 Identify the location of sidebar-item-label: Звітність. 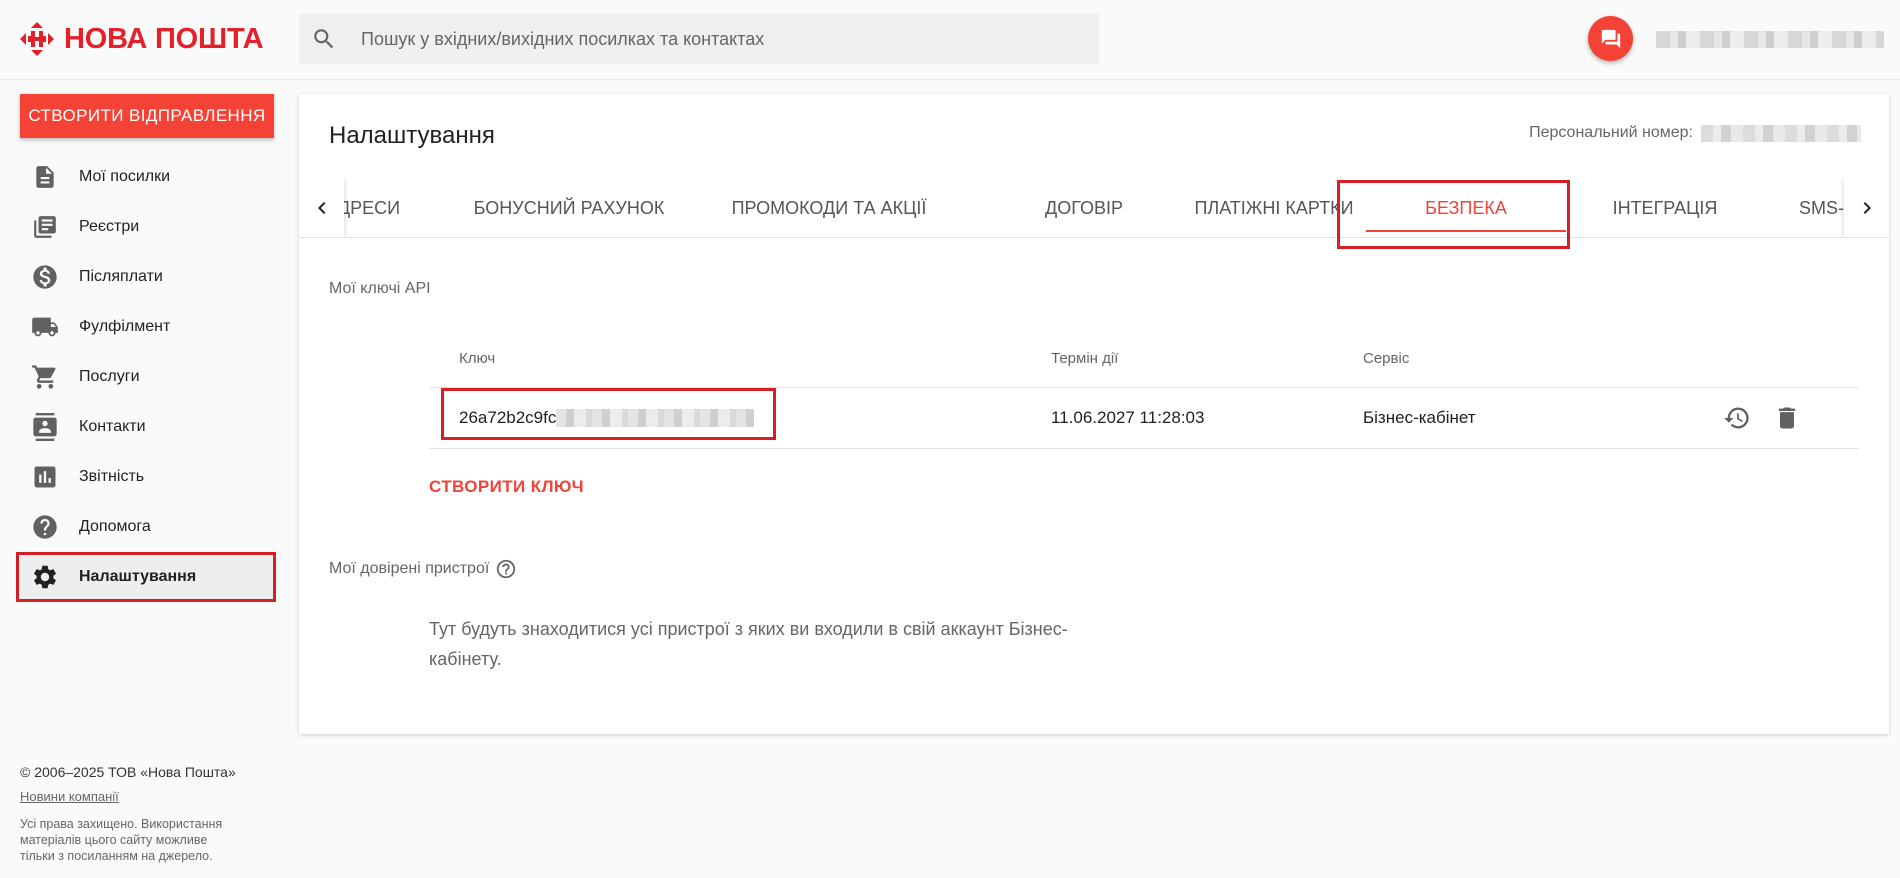
(112, 476).